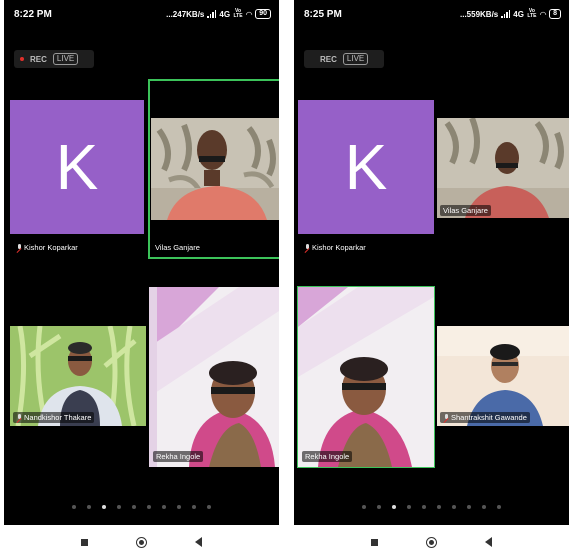 The image size is (571, 556). I want to click on video-tile-shantrakshit: Shantrakshit Gawande, so click(503, 376).